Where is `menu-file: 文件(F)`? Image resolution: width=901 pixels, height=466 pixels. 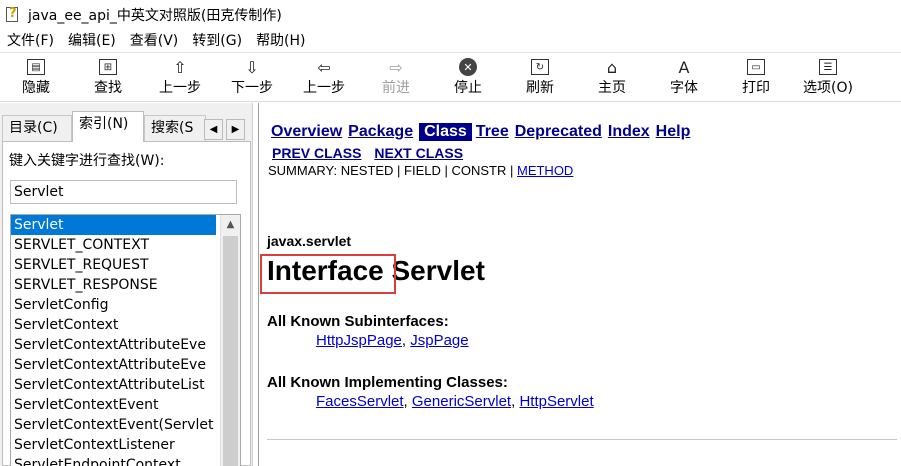 menu-file: 文件(F) is located at coordinates (30, 41).